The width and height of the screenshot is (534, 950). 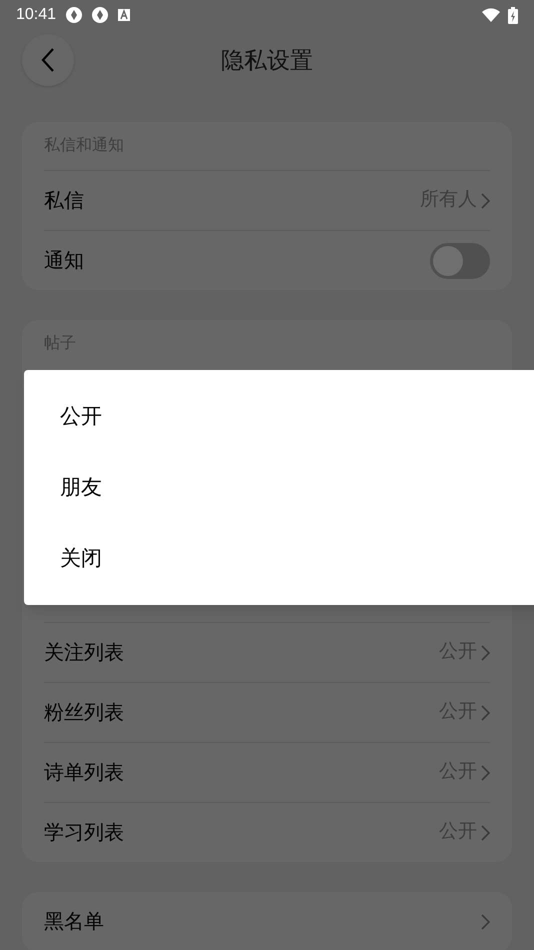 I want to click on dialog-option: 朋友, so click(x=279, y=487).